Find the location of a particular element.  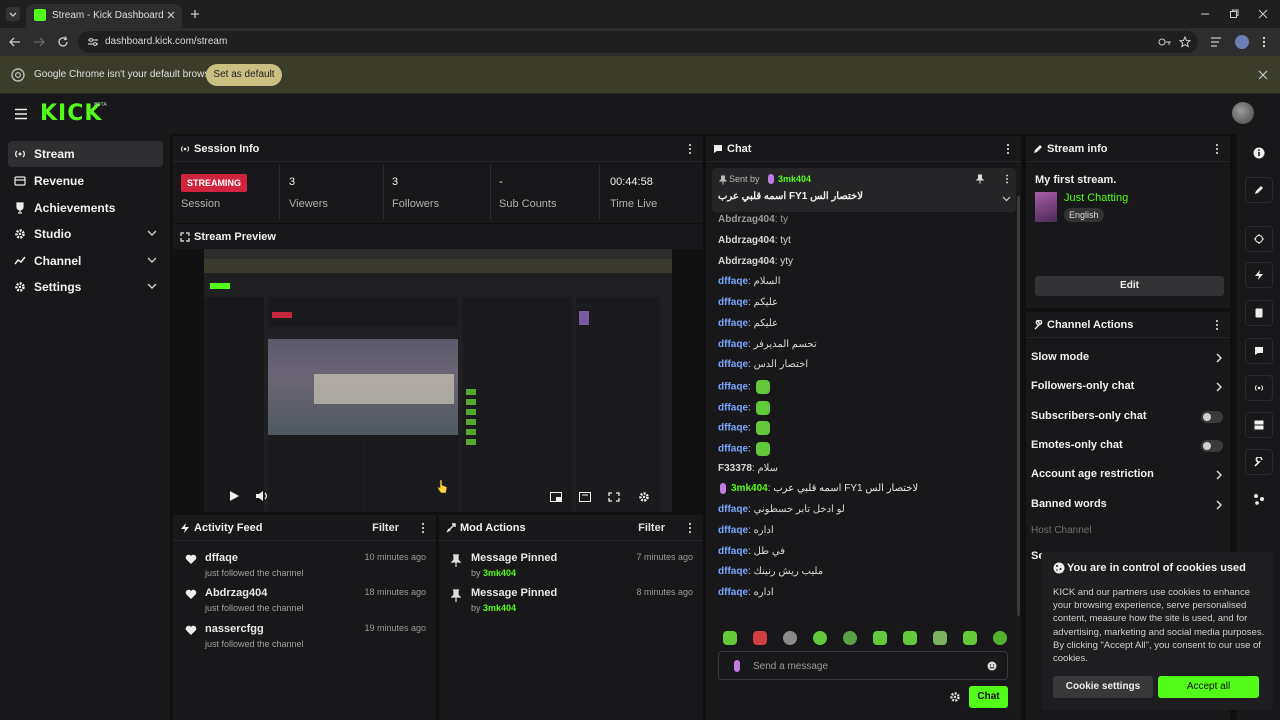

rail-mod-button is located at coordinates (1259, 239).